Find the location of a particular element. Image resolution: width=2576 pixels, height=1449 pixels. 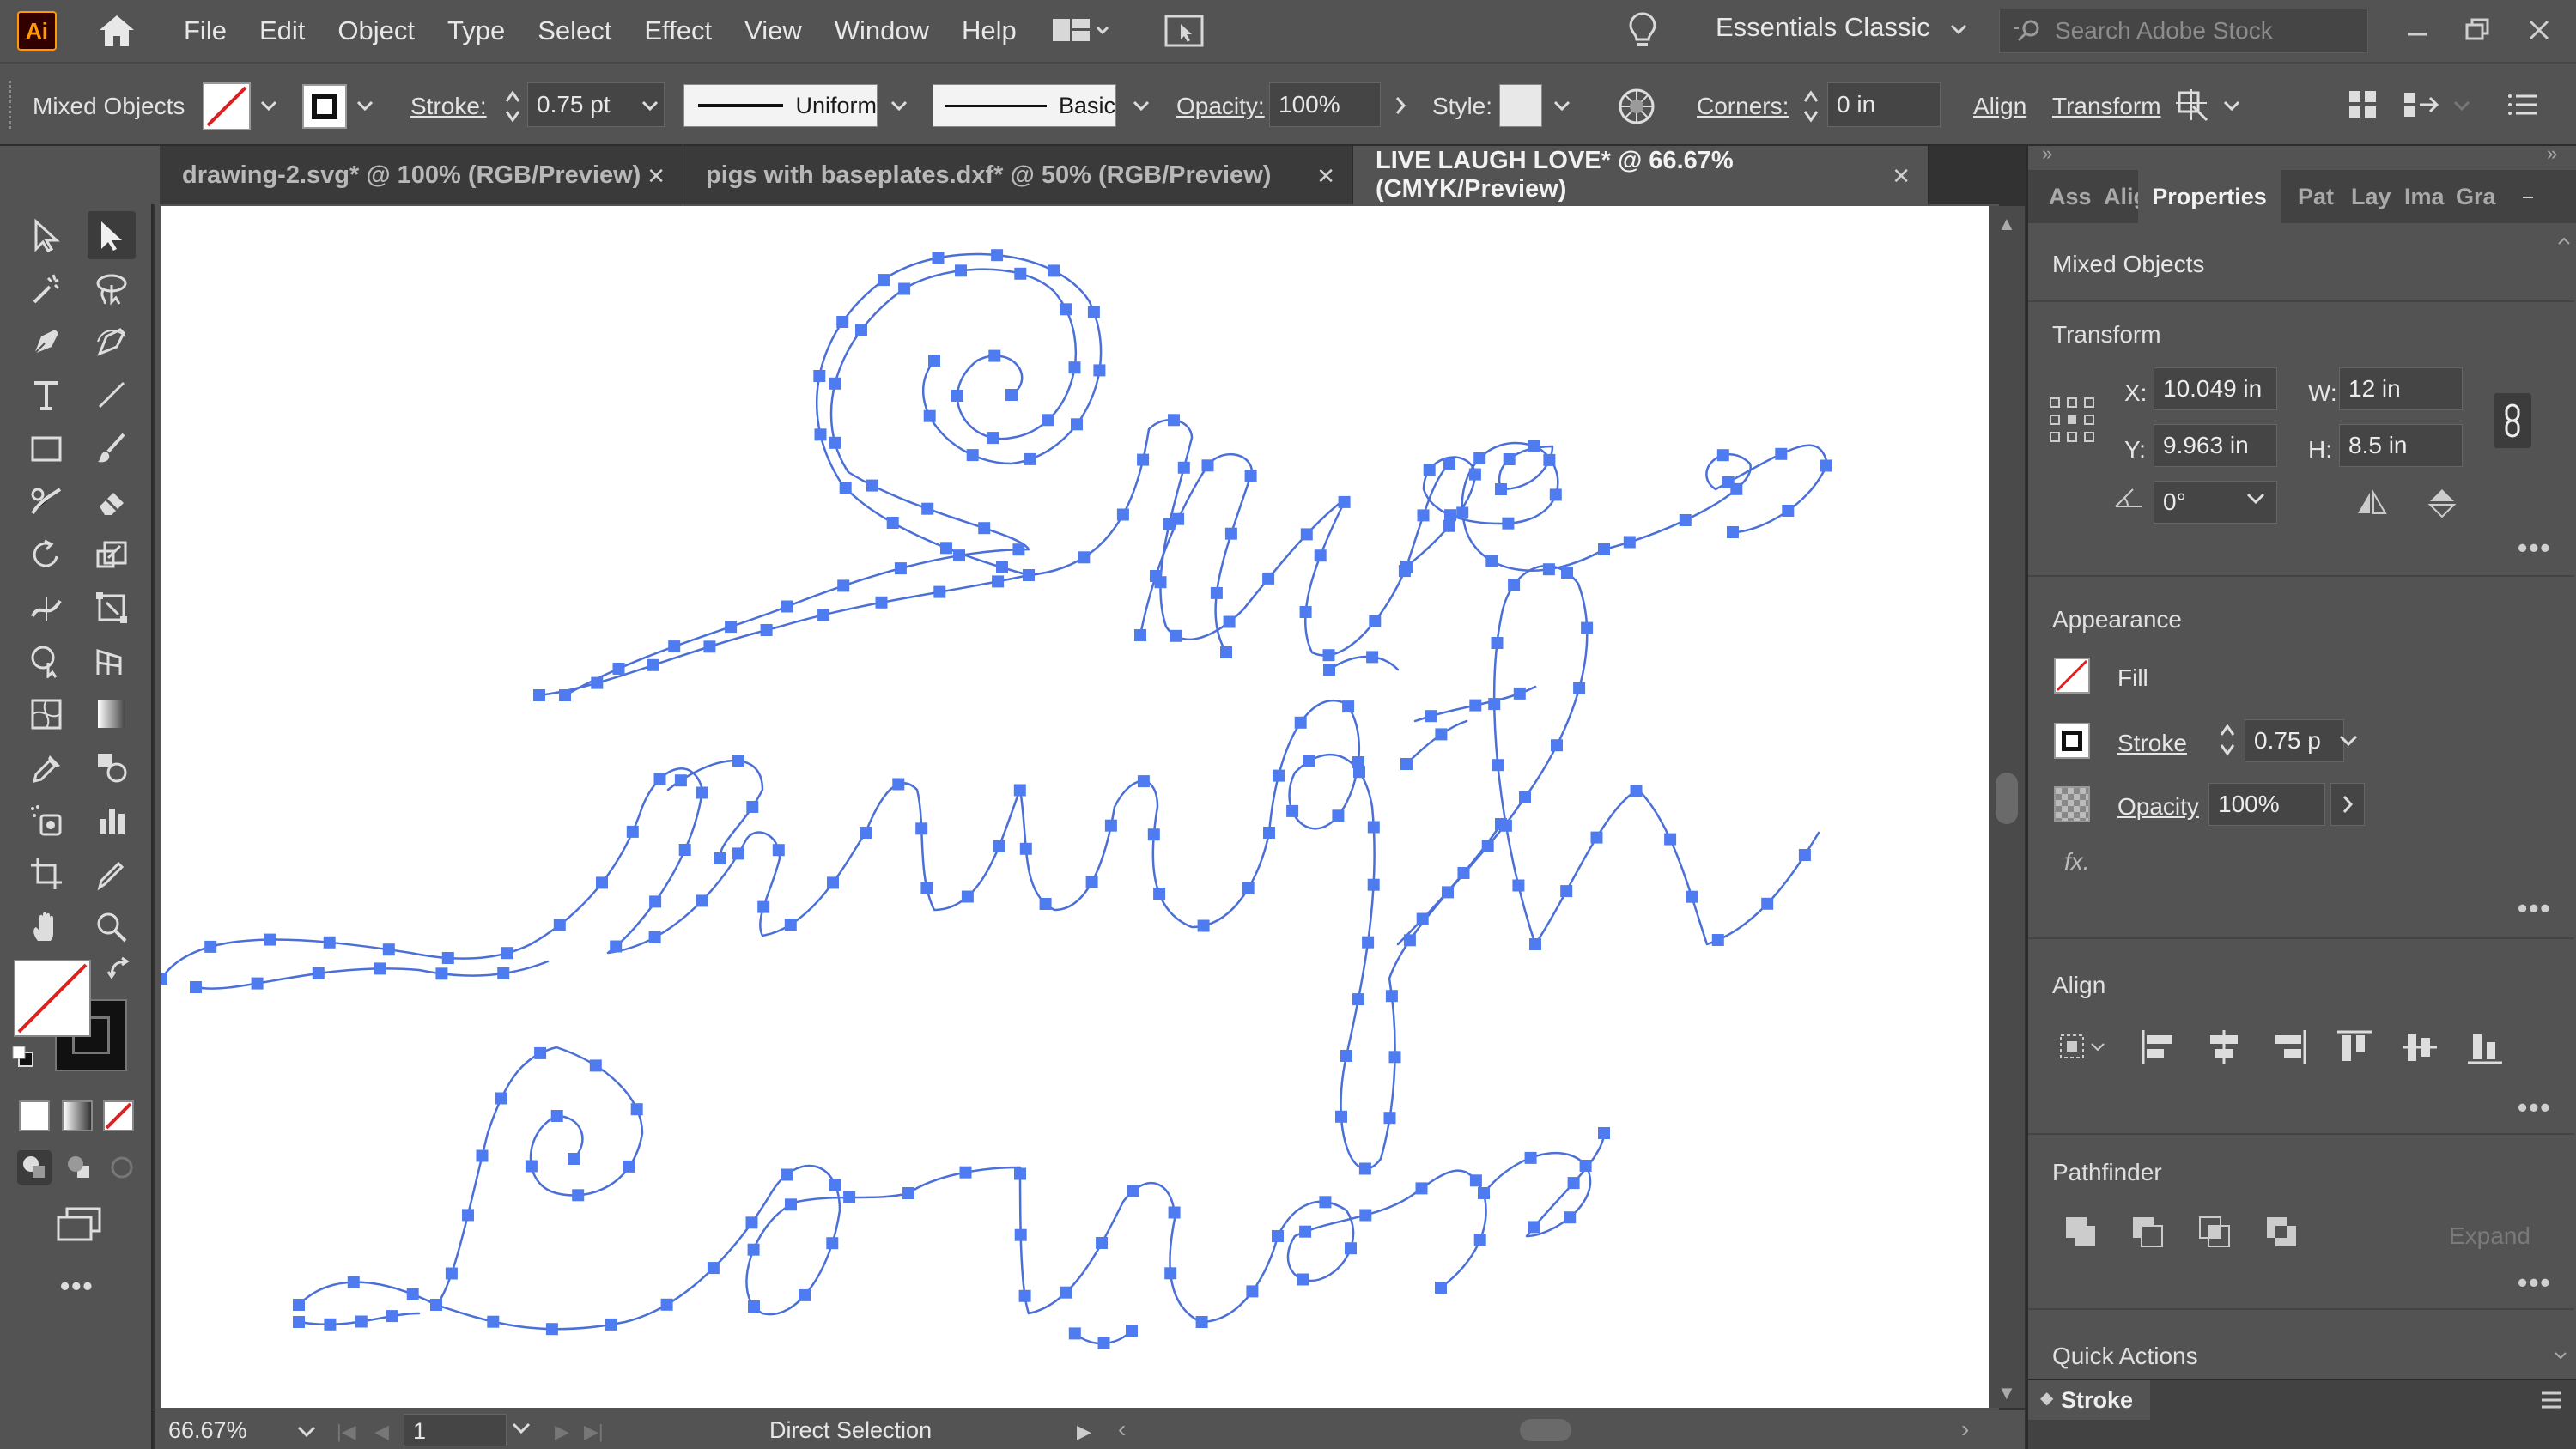

panel-overflow-icon is located at coordinates (2544, 197).